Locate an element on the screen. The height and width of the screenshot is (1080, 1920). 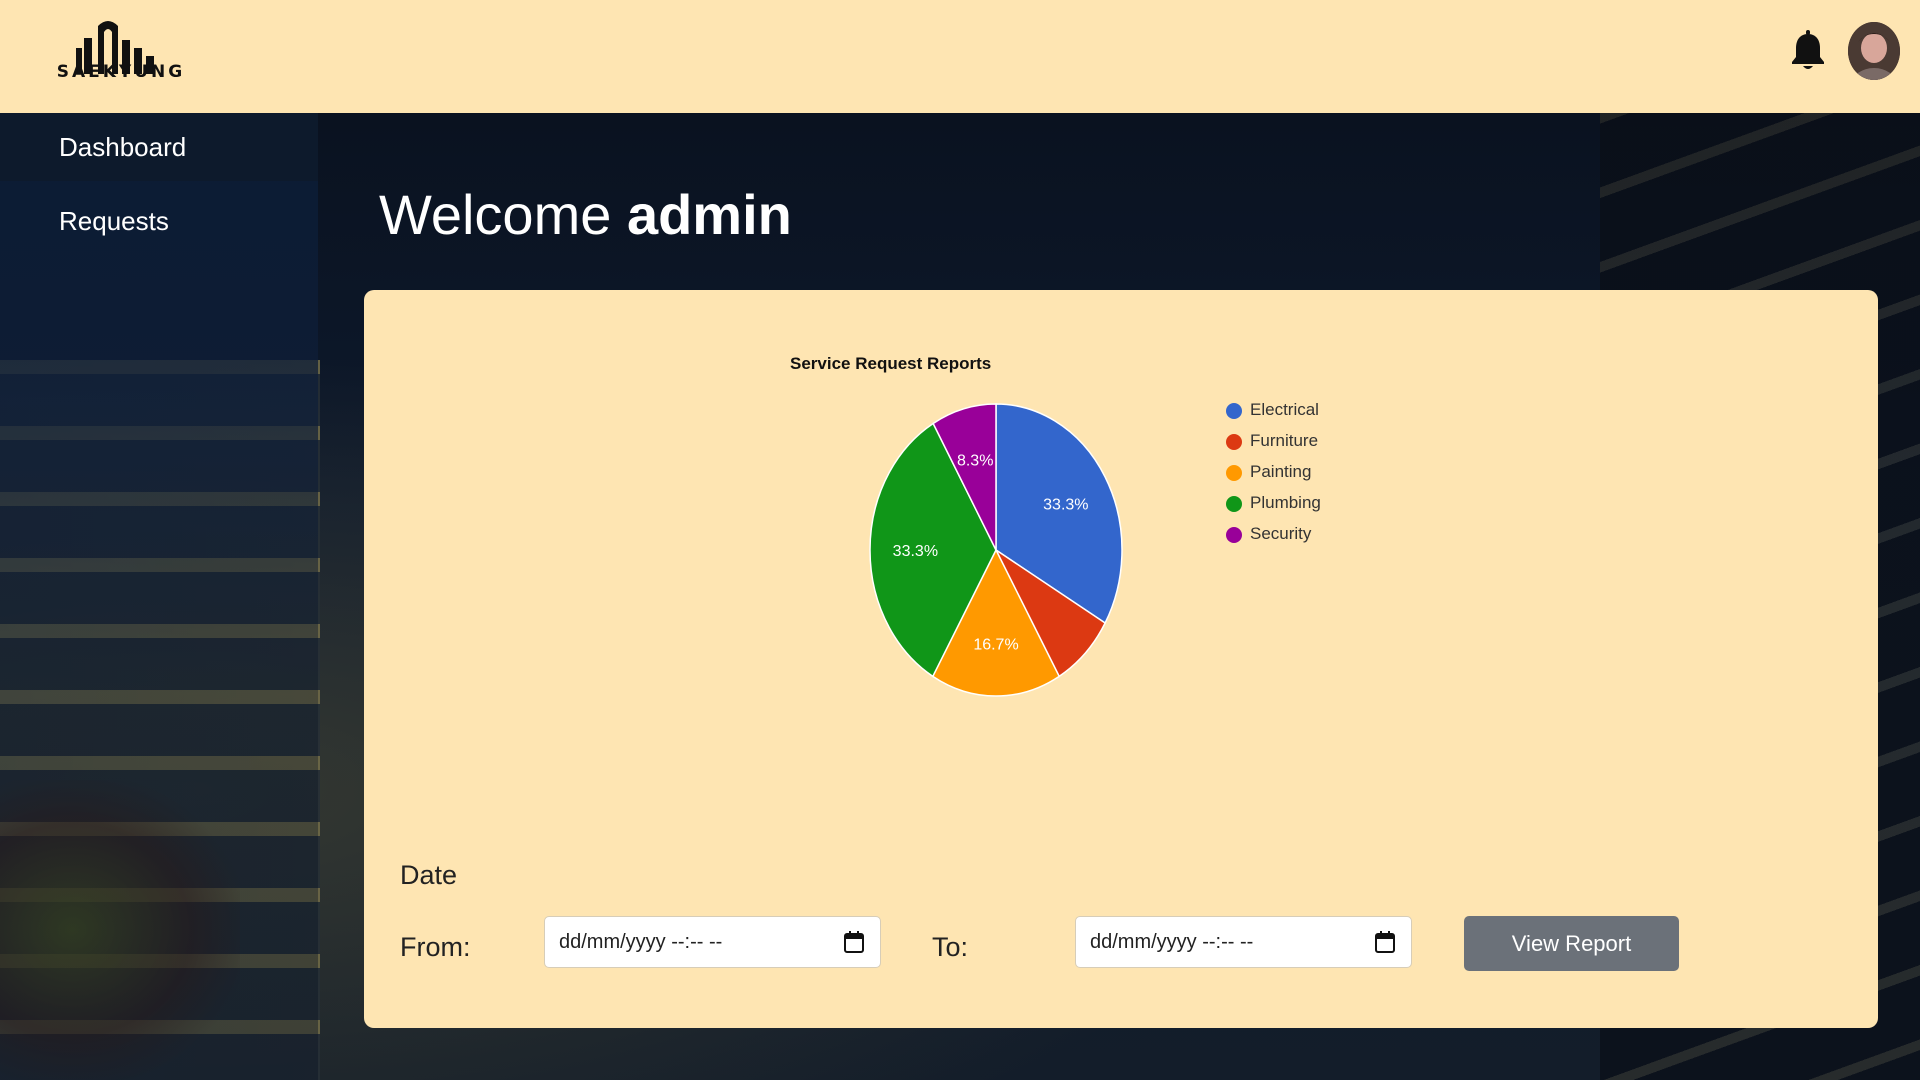
legend-label: Electrical is located at coordinates (1284, 409).